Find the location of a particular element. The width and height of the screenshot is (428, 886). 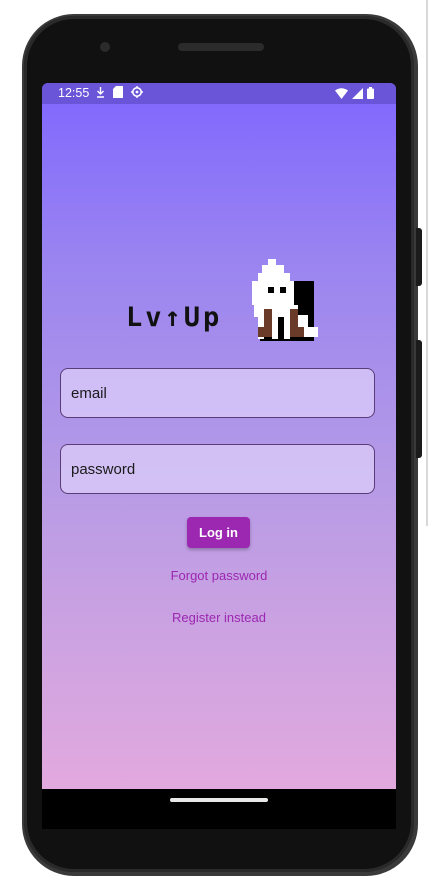

navigation-bar is located at coordinates (219, 809).